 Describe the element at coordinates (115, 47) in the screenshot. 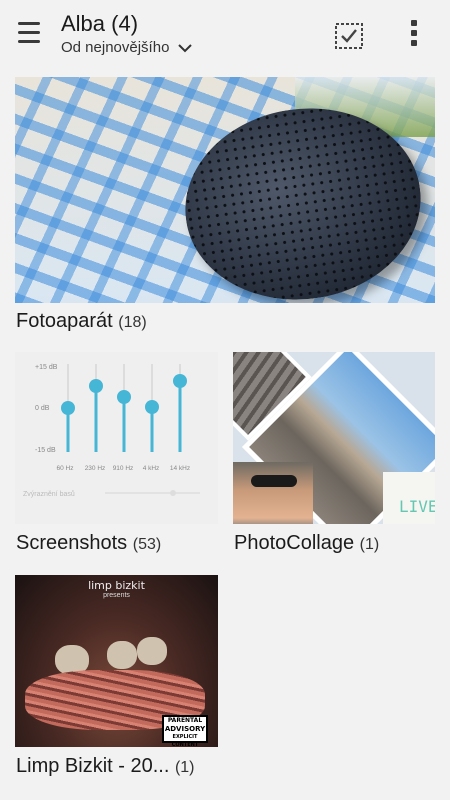

I see `sort-label: Od nejnovějšího` at that location.